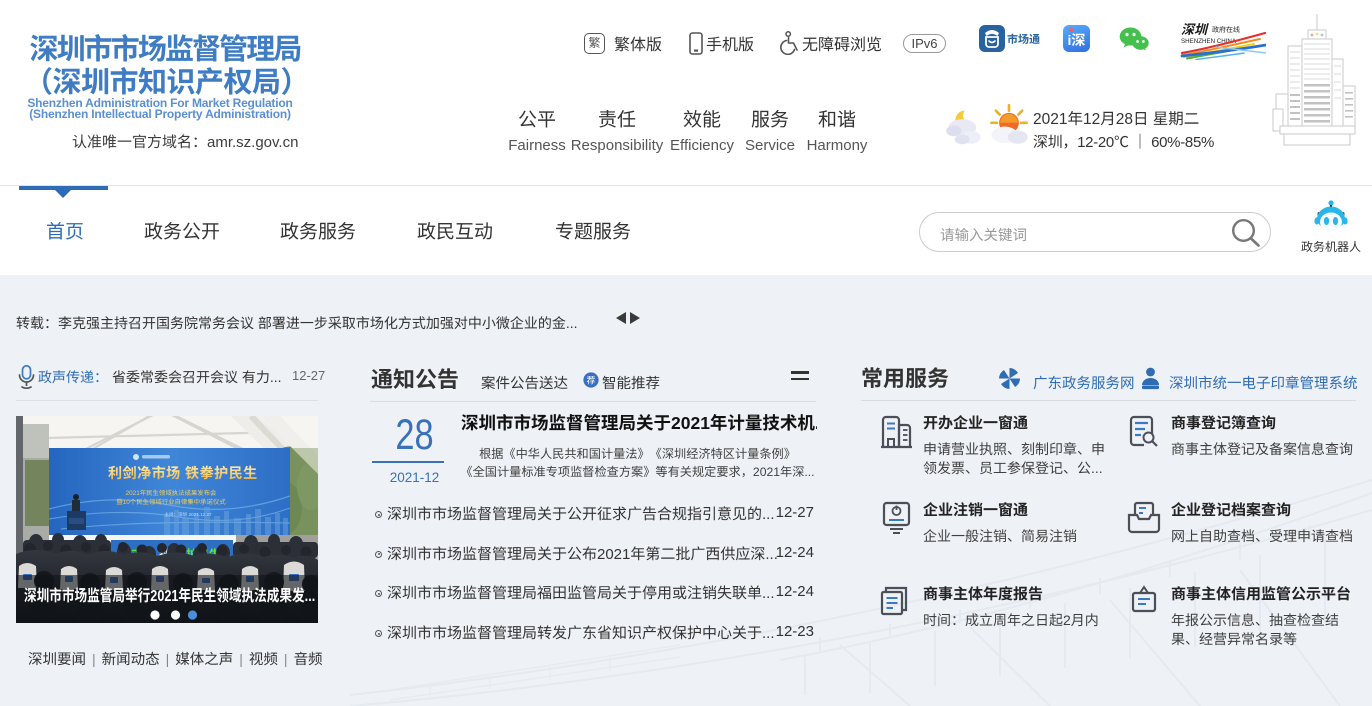  I want to click on svg-text: 暨10个民生领域行业自律集中承诺仪式, so click(171, 502).